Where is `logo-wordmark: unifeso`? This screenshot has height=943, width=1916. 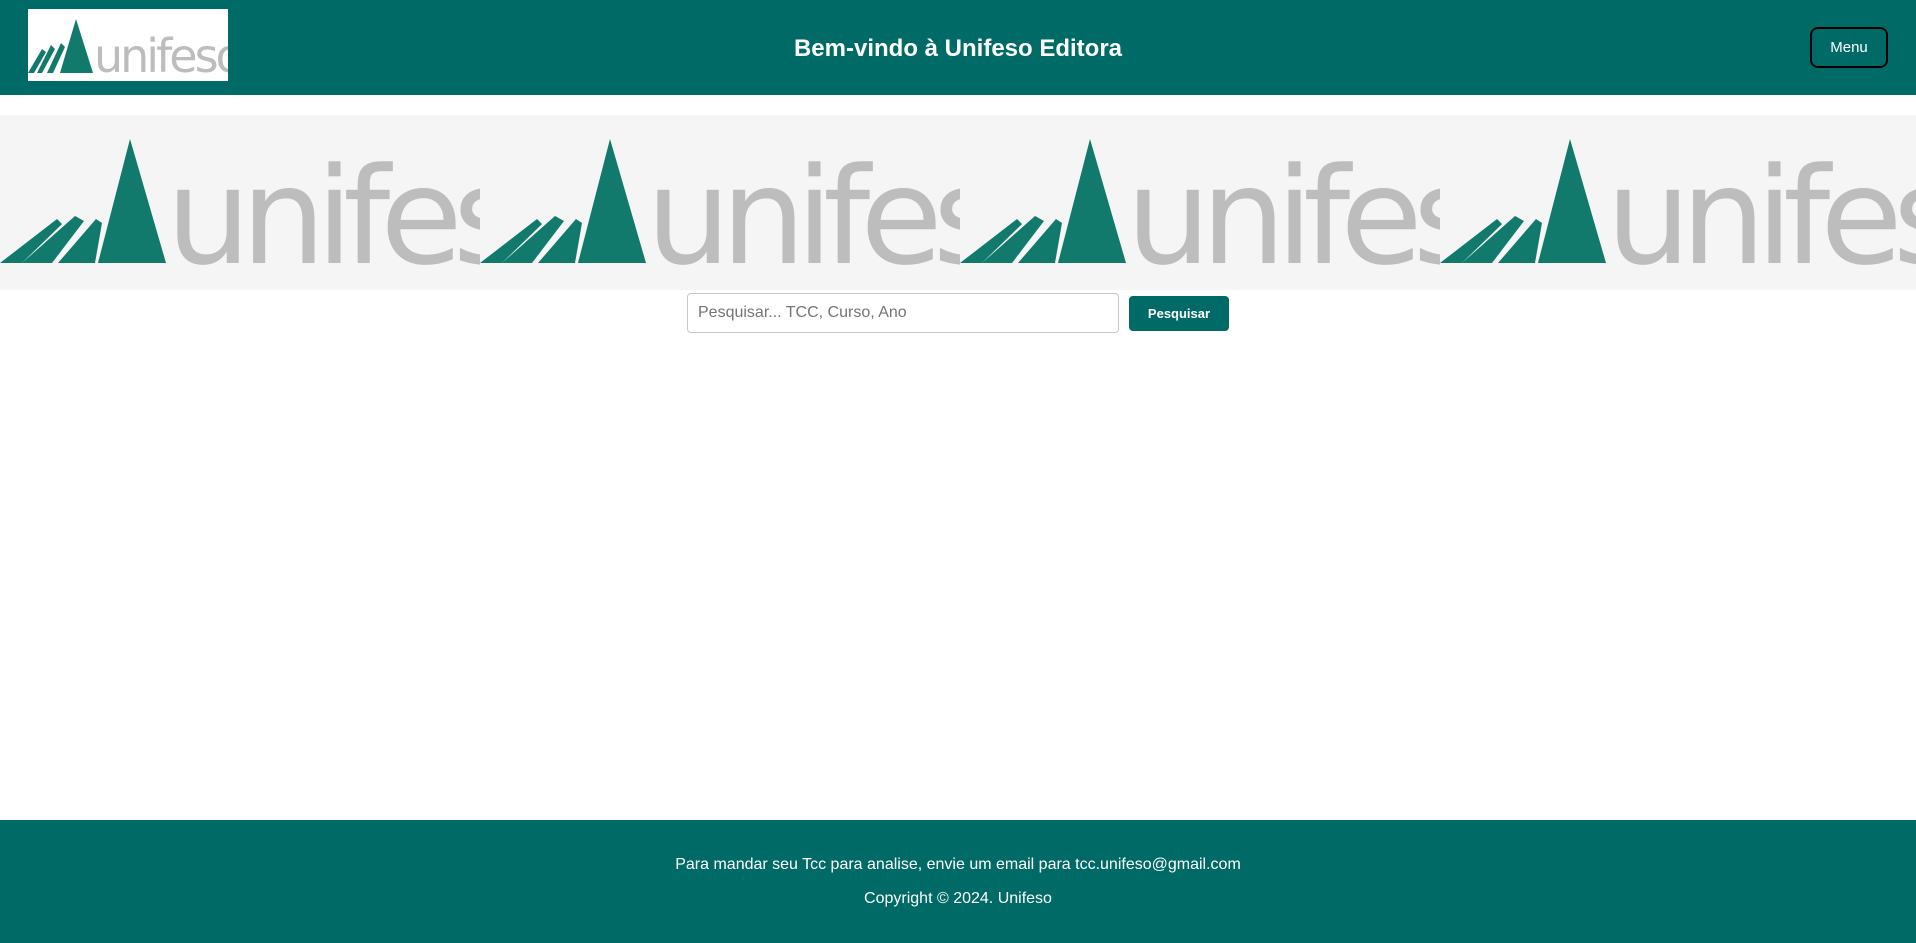
logo-wordmark: unifeso is located at coordinates (161, 55).